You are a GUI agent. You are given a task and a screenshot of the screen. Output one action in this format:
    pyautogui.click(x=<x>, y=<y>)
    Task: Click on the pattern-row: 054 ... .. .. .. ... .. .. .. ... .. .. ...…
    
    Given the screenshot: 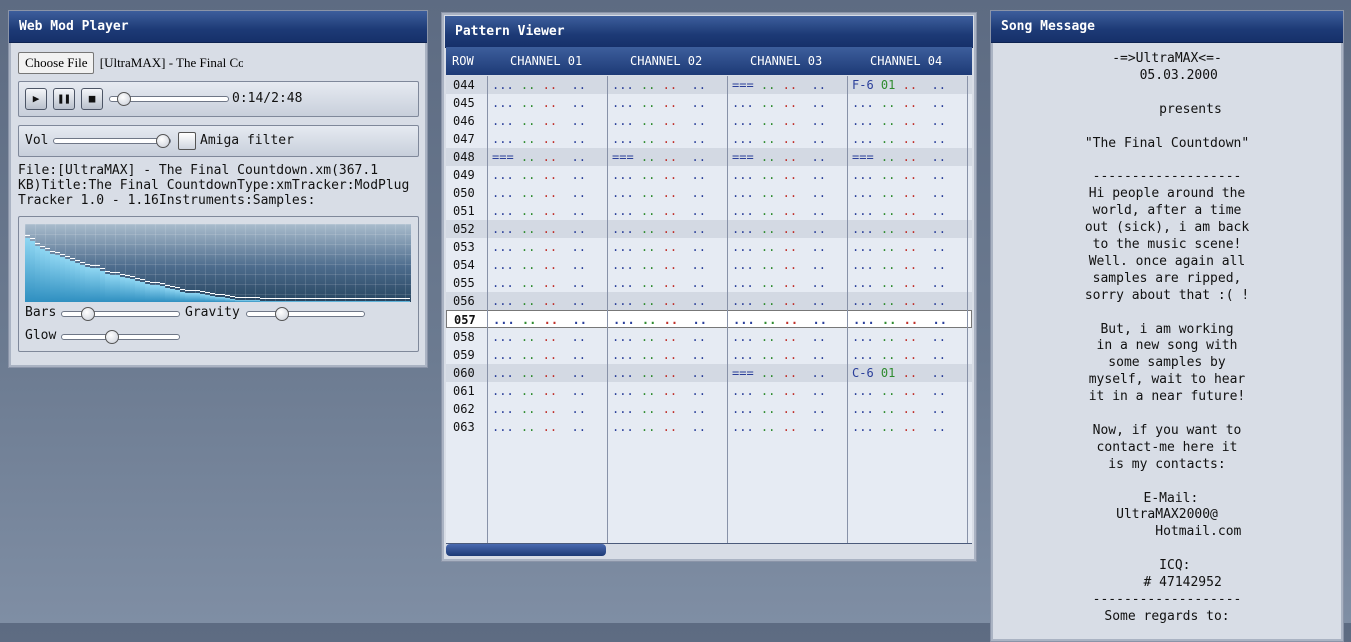 What is the action you would take?
    pyautogui.click(x=709, y=265)
    